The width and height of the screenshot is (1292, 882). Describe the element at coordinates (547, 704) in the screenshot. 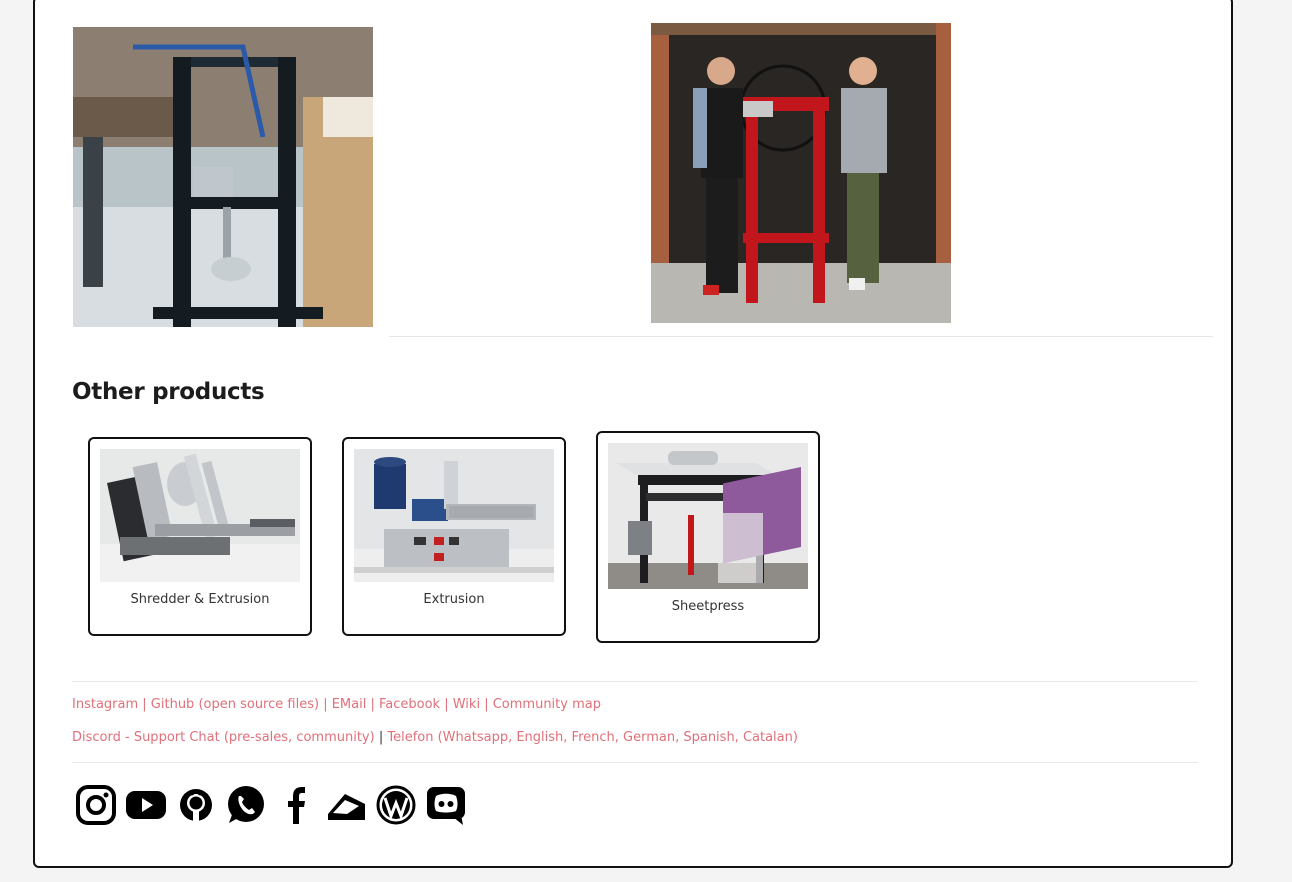

I see `community-map-link: Community map` at that location.